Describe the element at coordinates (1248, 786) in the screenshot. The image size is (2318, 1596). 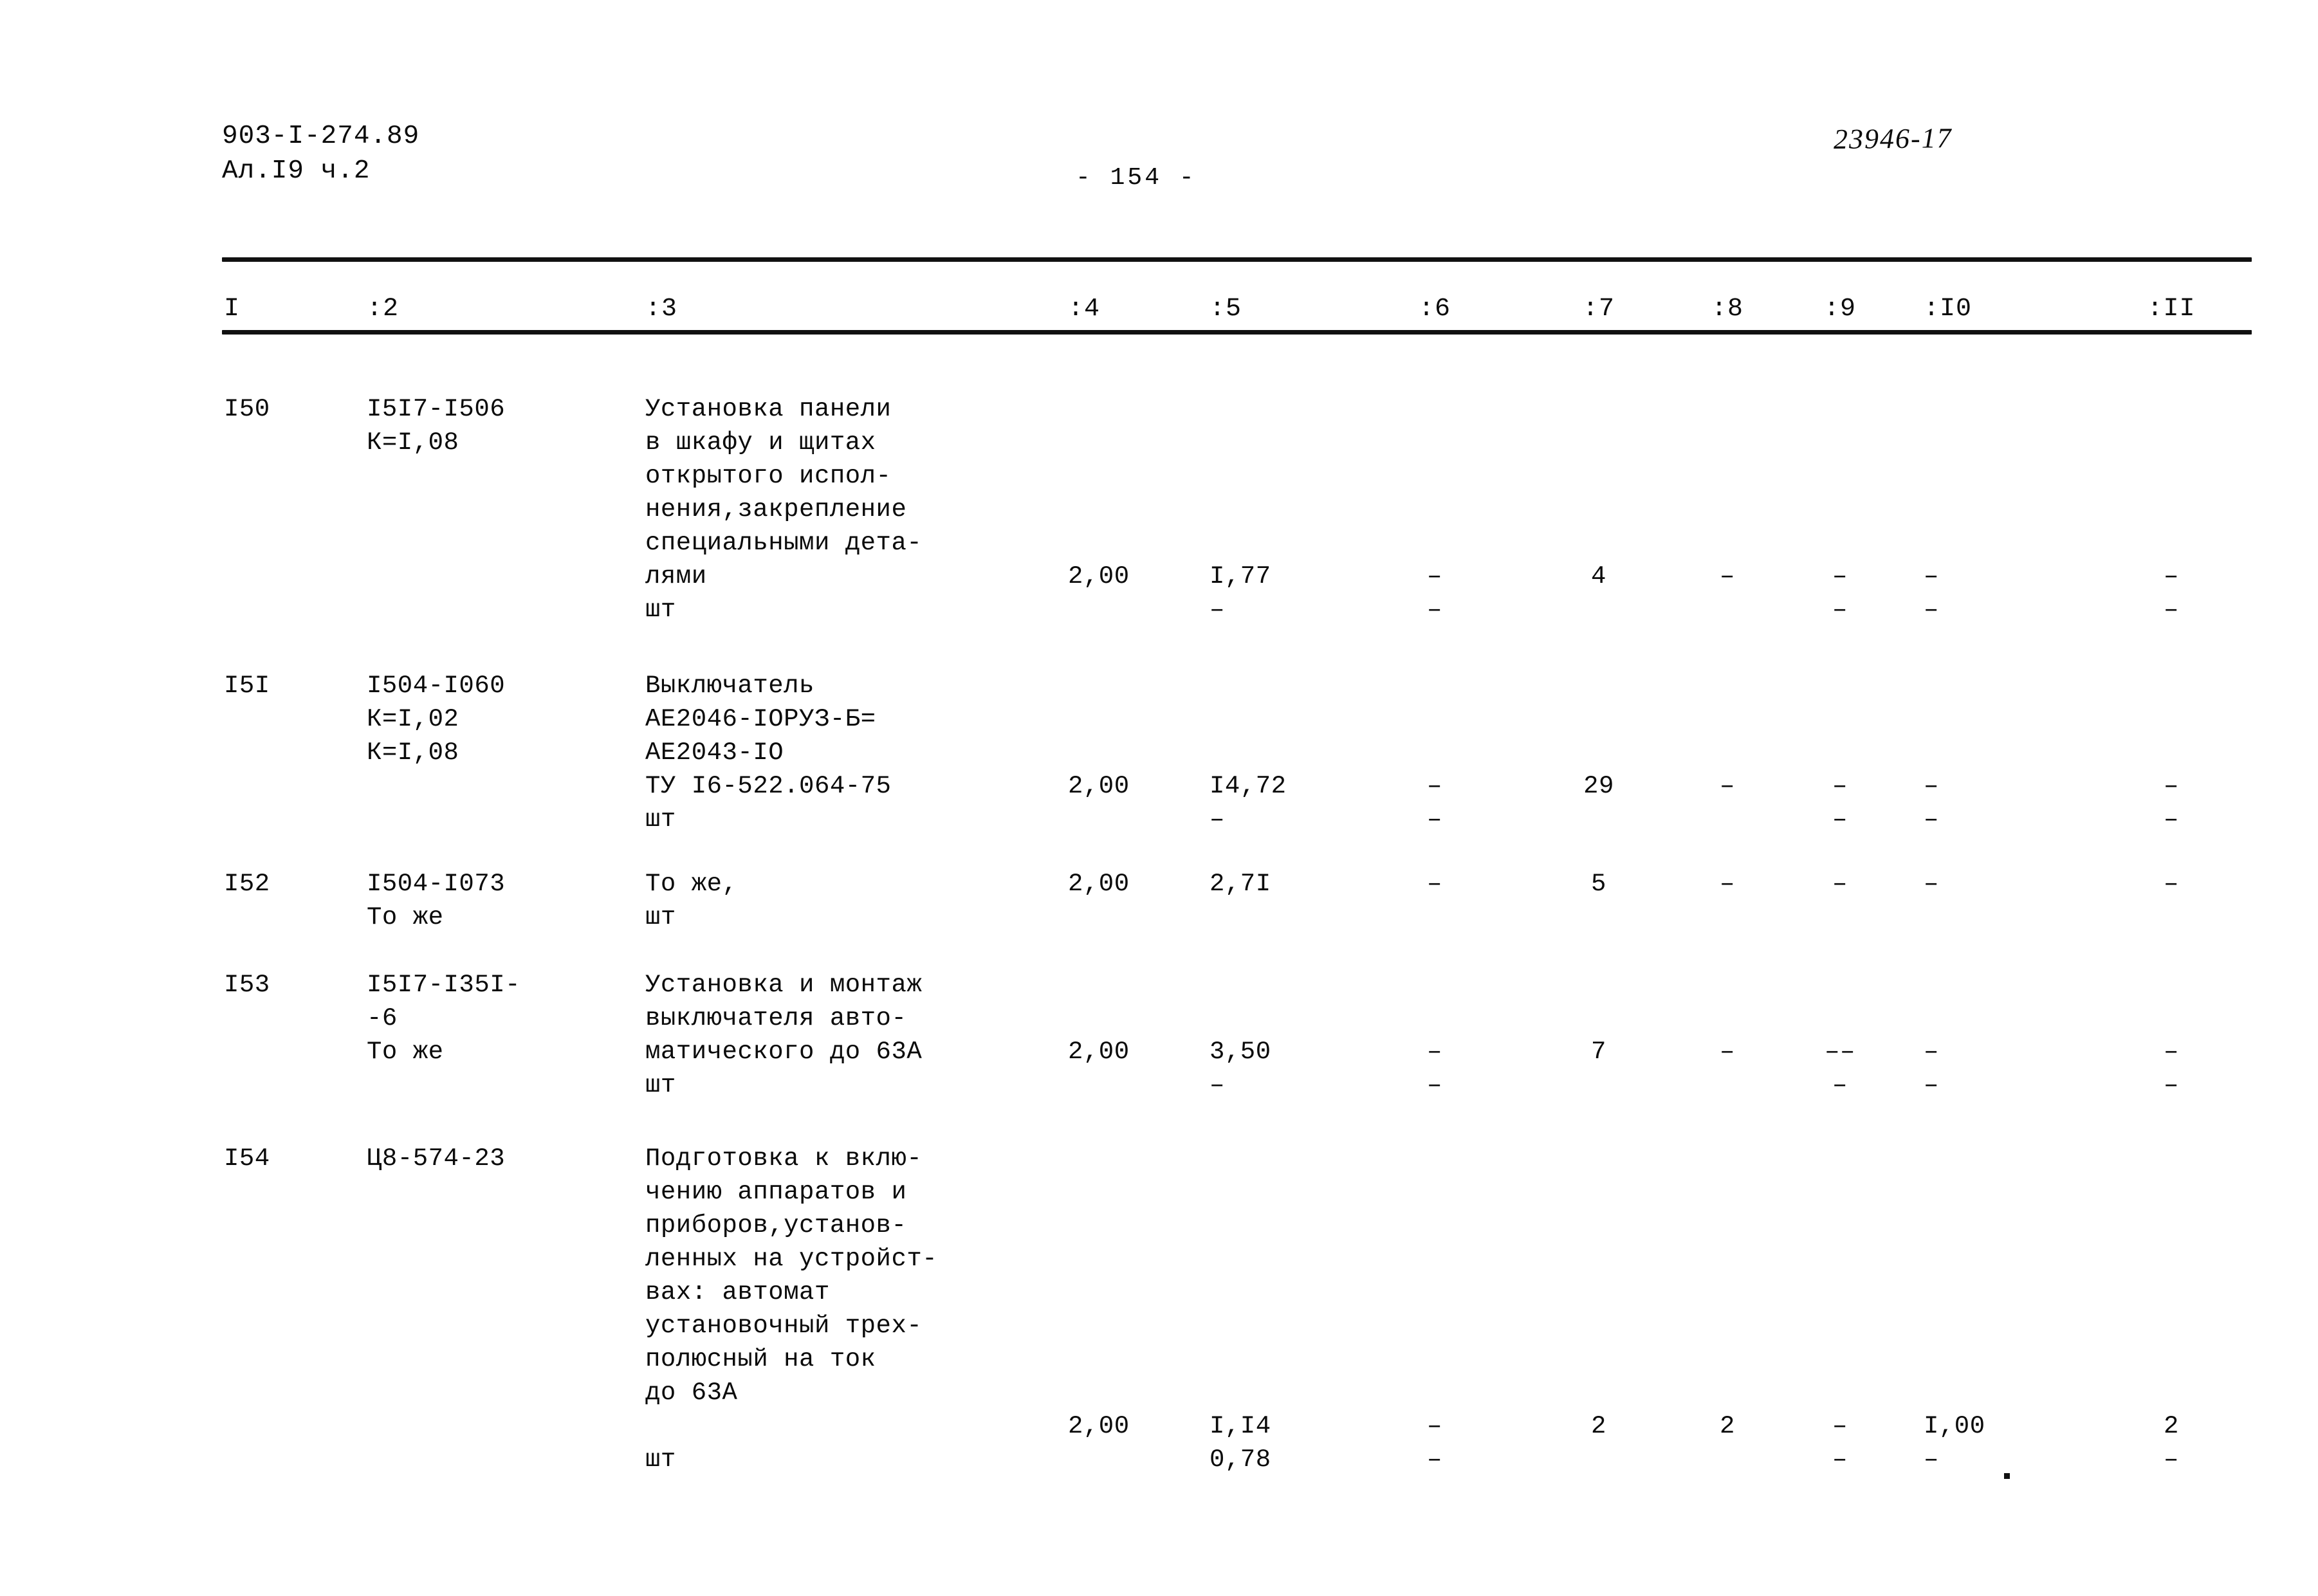
I see `row-value-5: I4,72` at that location.